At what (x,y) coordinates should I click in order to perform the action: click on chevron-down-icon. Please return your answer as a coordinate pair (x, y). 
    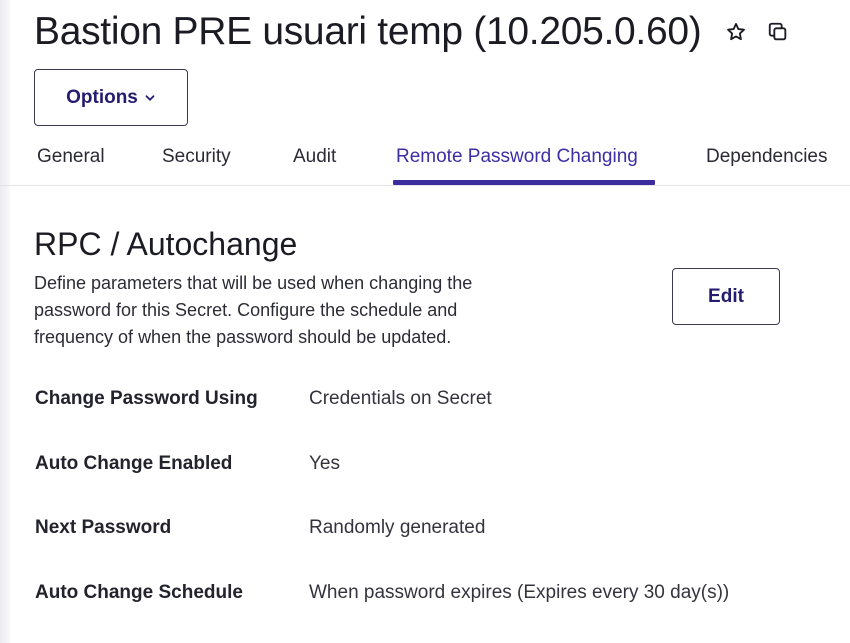
    Looking at the image, I should click on (150, 98).